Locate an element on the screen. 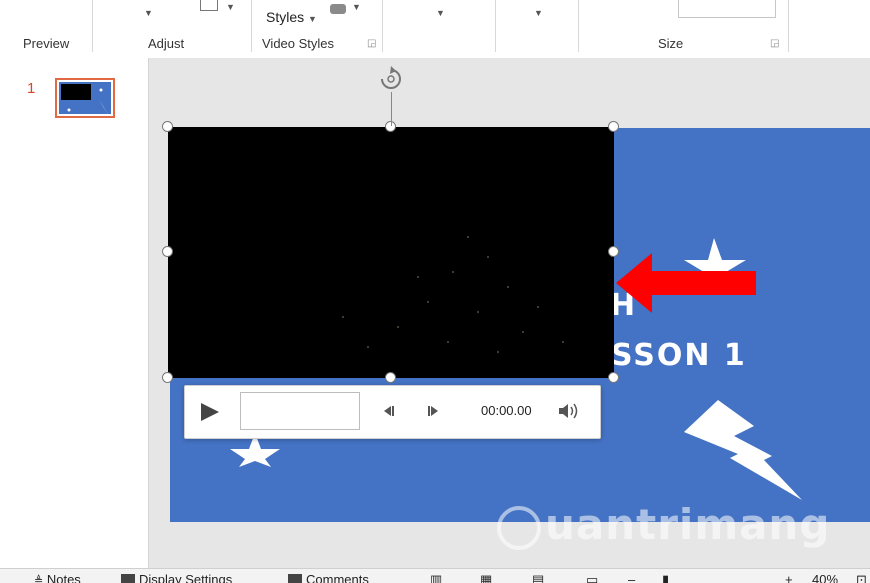 This screenshot has height=583, width=870. lightning-icon is located at coordinates (743, 450).